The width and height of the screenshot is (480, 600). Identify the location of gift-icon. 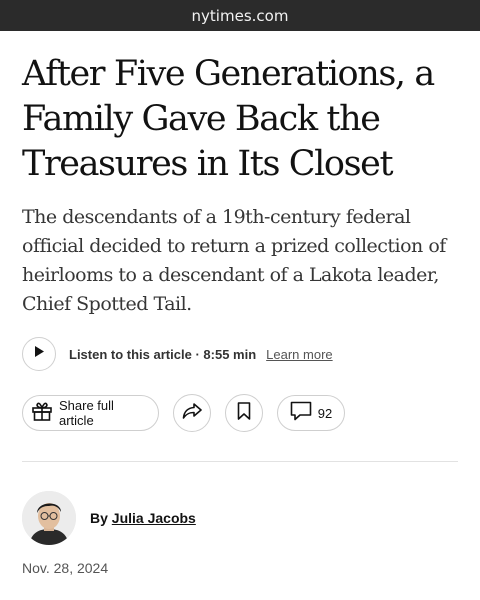
(42, 413).